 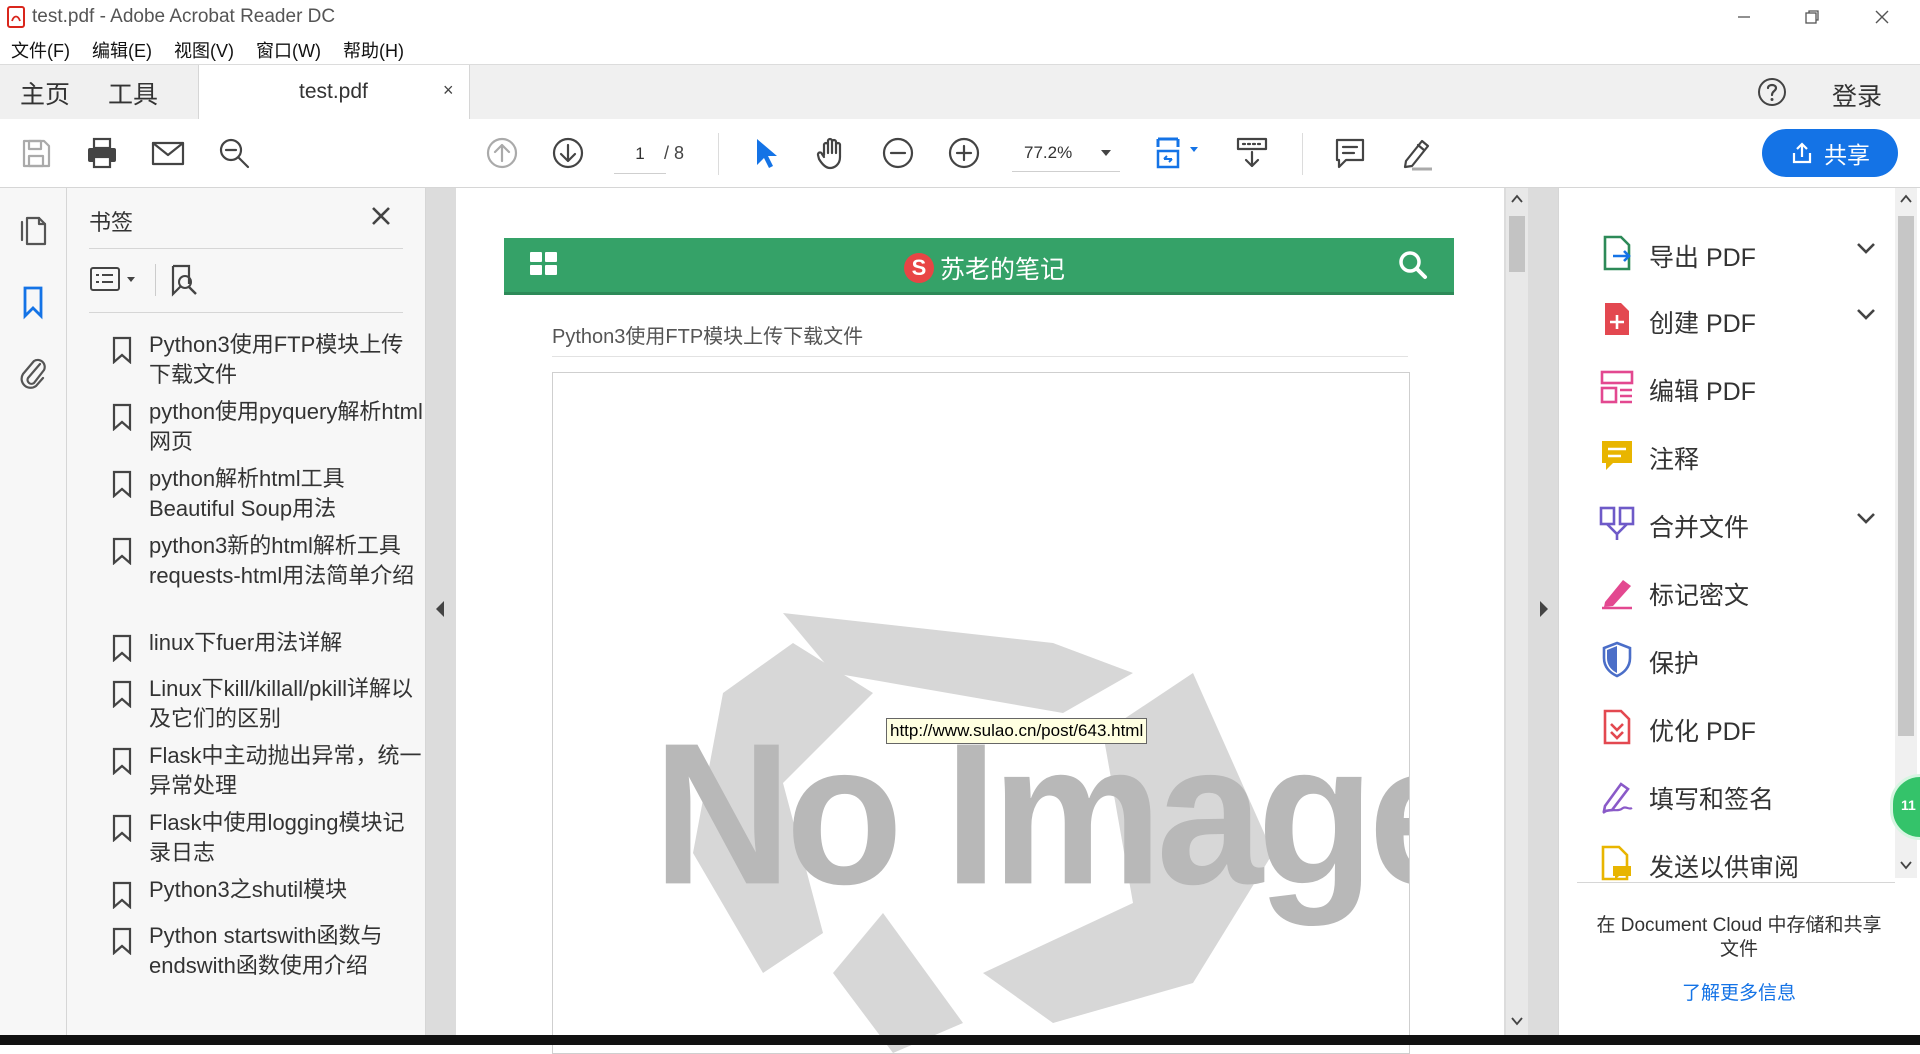 I want to click on tool-fill-sign: 填写和签名, so click(x=1744, y=795).